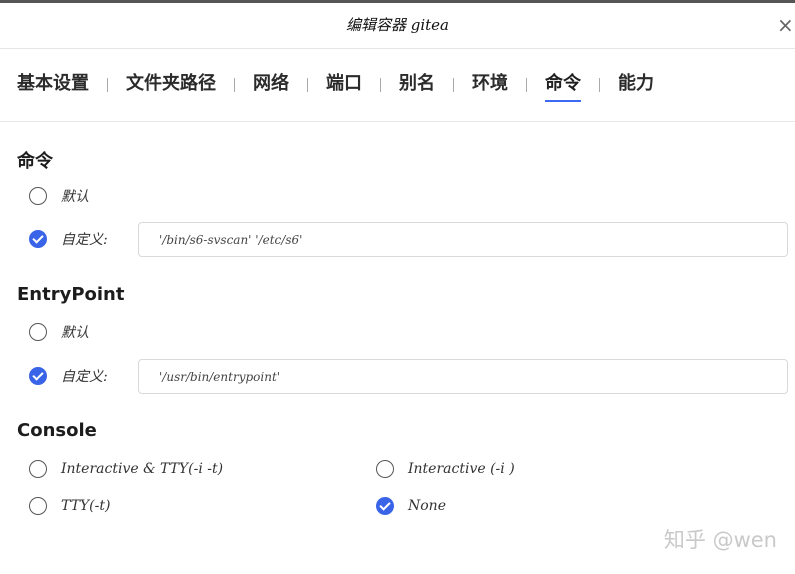 The image size is (795, 574). I want to click on entrypoint-custom-option: 自定义:, so click(68, 376).